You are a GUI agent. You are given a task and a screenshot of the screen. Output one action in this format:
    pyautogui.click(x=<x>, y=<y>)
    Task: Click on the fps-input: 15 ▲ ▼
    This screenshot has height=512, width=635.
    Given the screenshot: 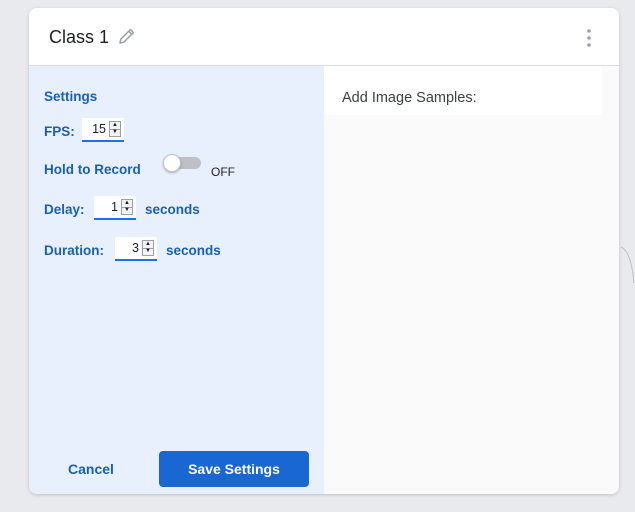 What is the action you would take?
    pyautogui.click(x=103, y=130)
    